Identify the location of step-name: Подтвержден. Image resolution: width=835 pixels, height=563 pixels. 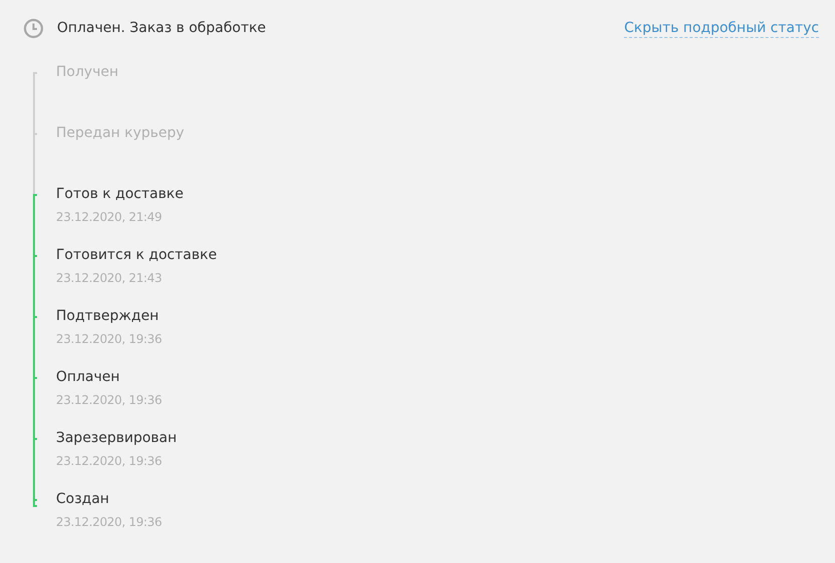
(108, 316).